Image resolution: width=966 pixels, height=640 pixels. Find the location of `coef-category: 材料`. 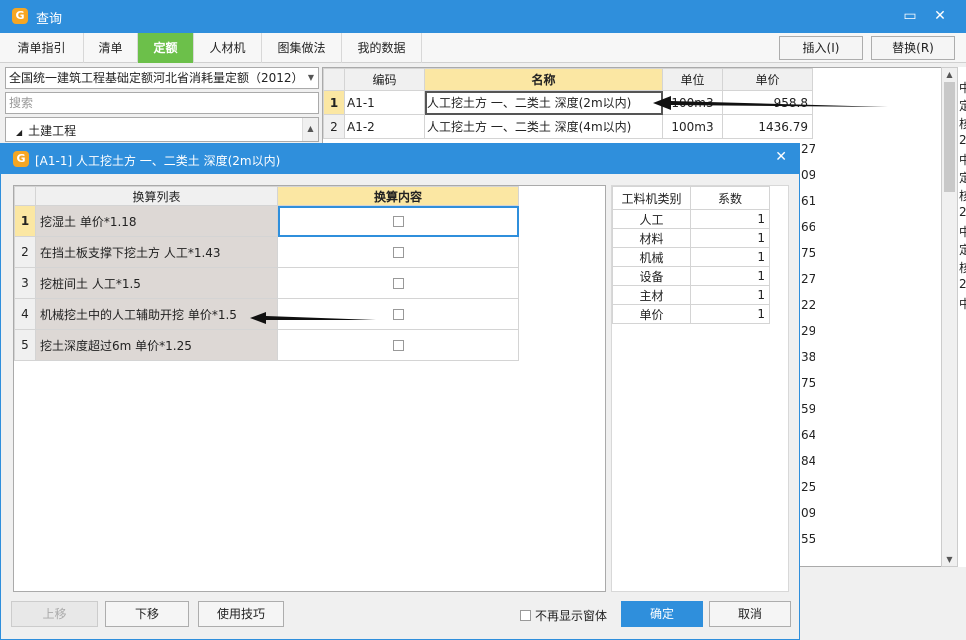

coef-category: 材料 is located at coordinates (651, 238).